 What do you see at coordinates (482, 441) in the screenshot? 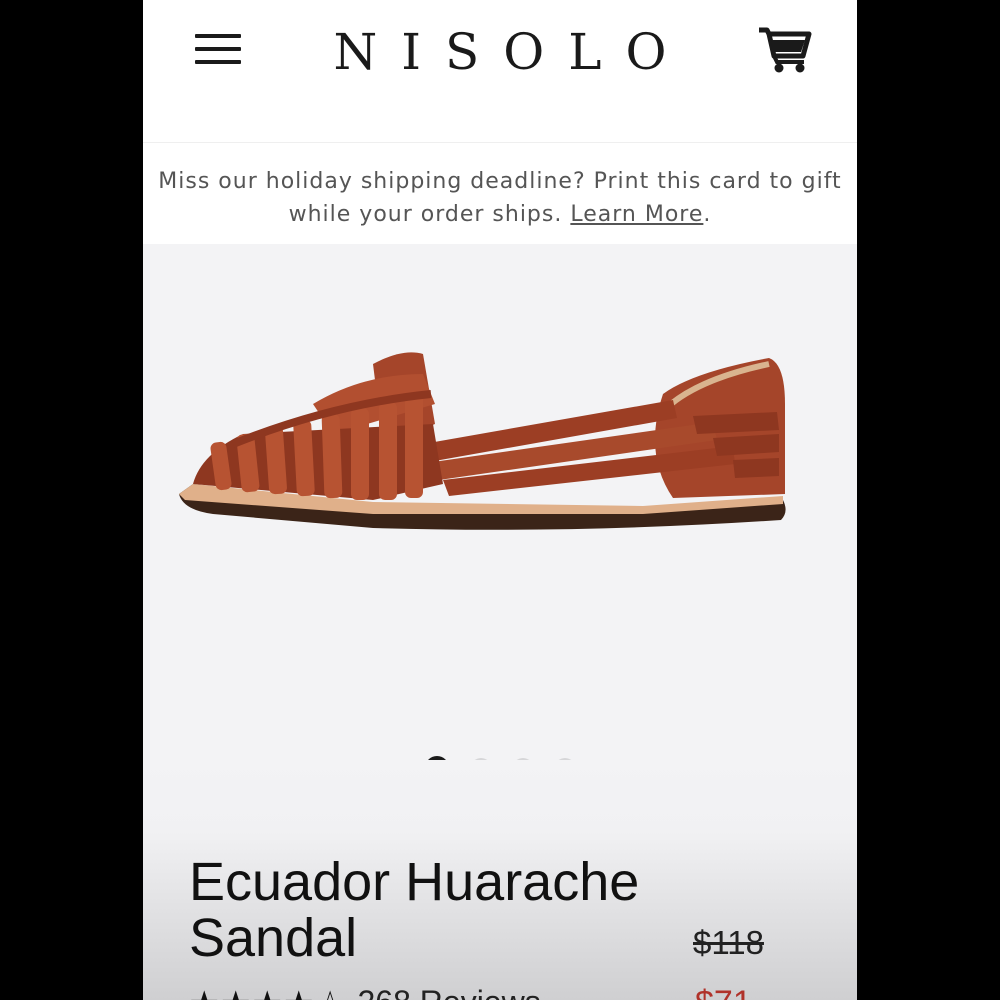
I see `product-image` at bounding box center [482, 441].